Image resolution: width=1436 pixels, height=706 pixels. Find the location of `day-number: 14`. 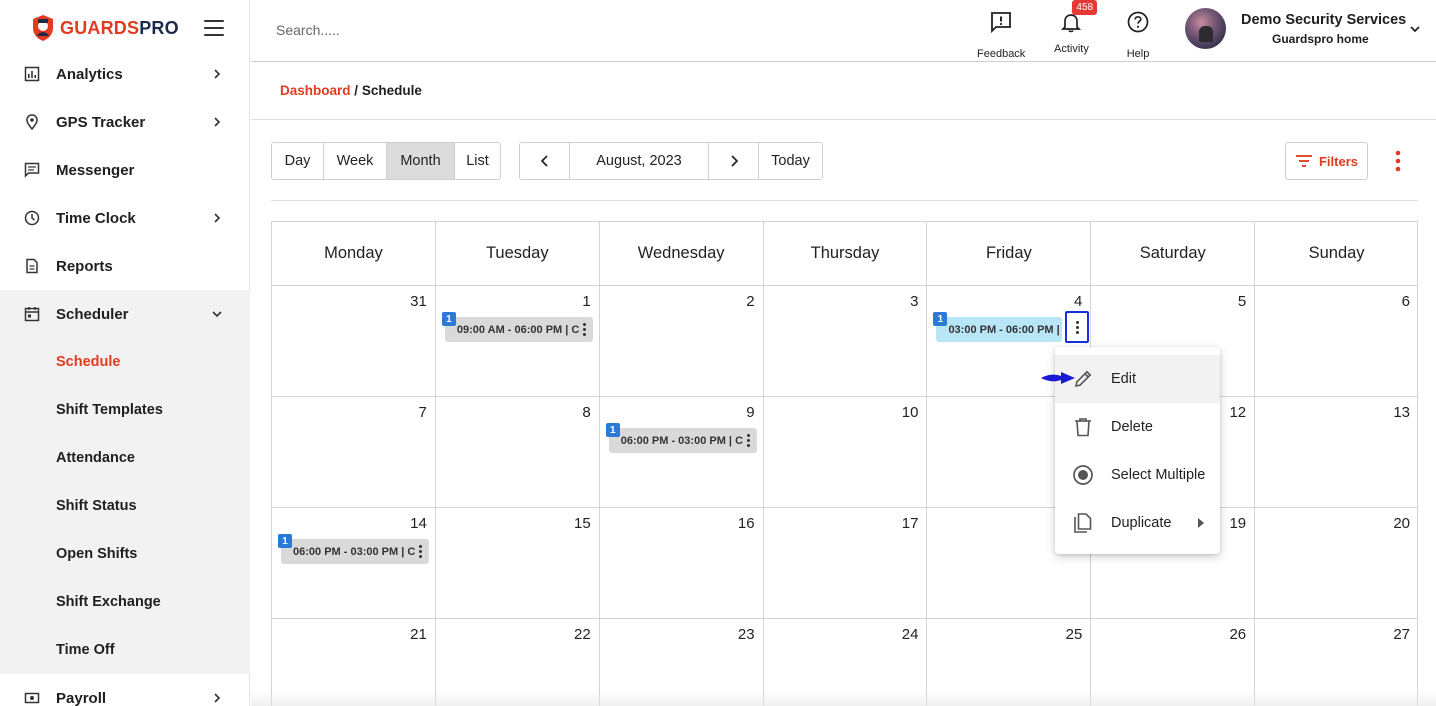

day-number: 14 is located at coordinates (418, 523).